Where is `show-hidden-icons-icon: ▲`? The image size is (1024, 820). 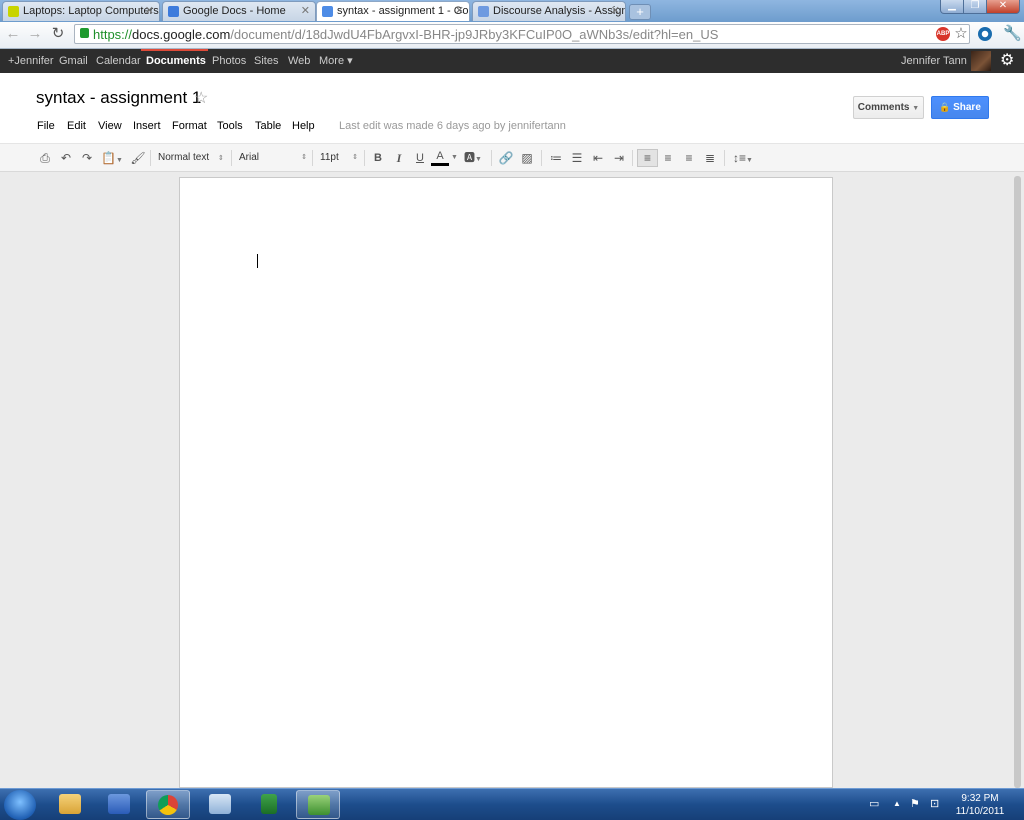 show-hidden-icons-icon: ▲ is located at coordinates (897, 803).